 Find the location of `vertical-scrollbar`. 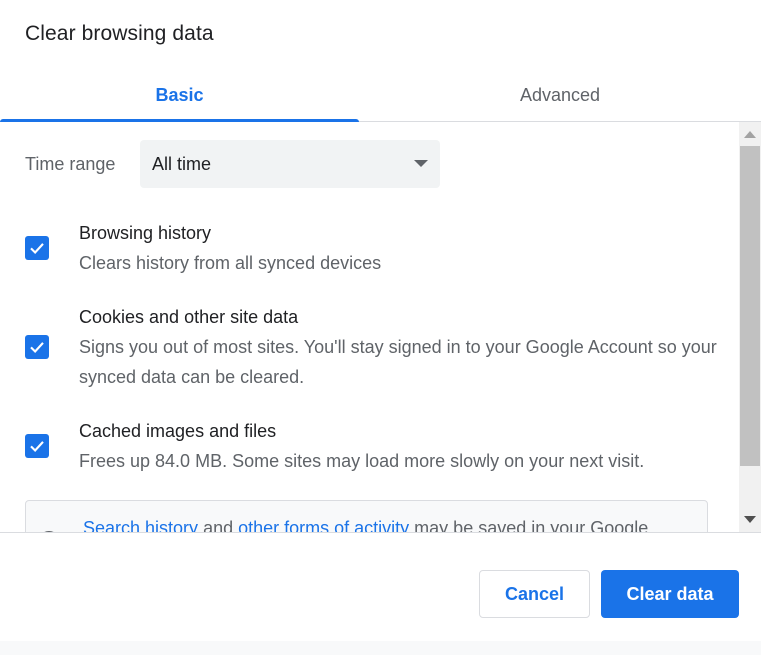

vertical-scrollbar is located at coordinates (750, 327).